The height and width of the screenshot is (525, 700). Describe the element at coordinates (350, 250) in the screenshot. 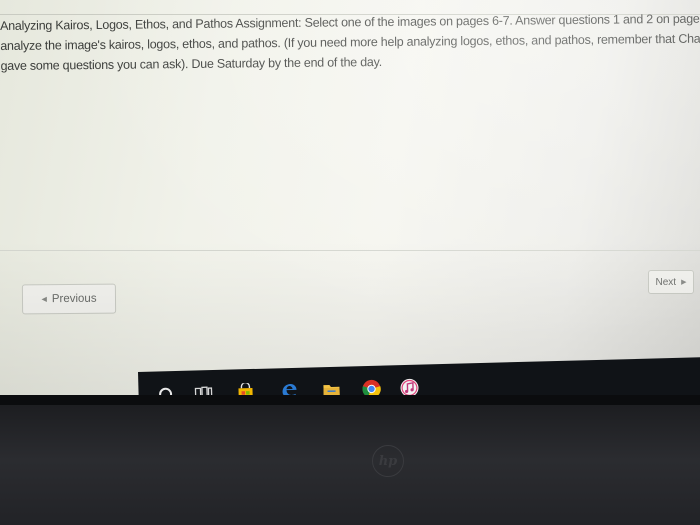

I see `footer-divider` at that location.